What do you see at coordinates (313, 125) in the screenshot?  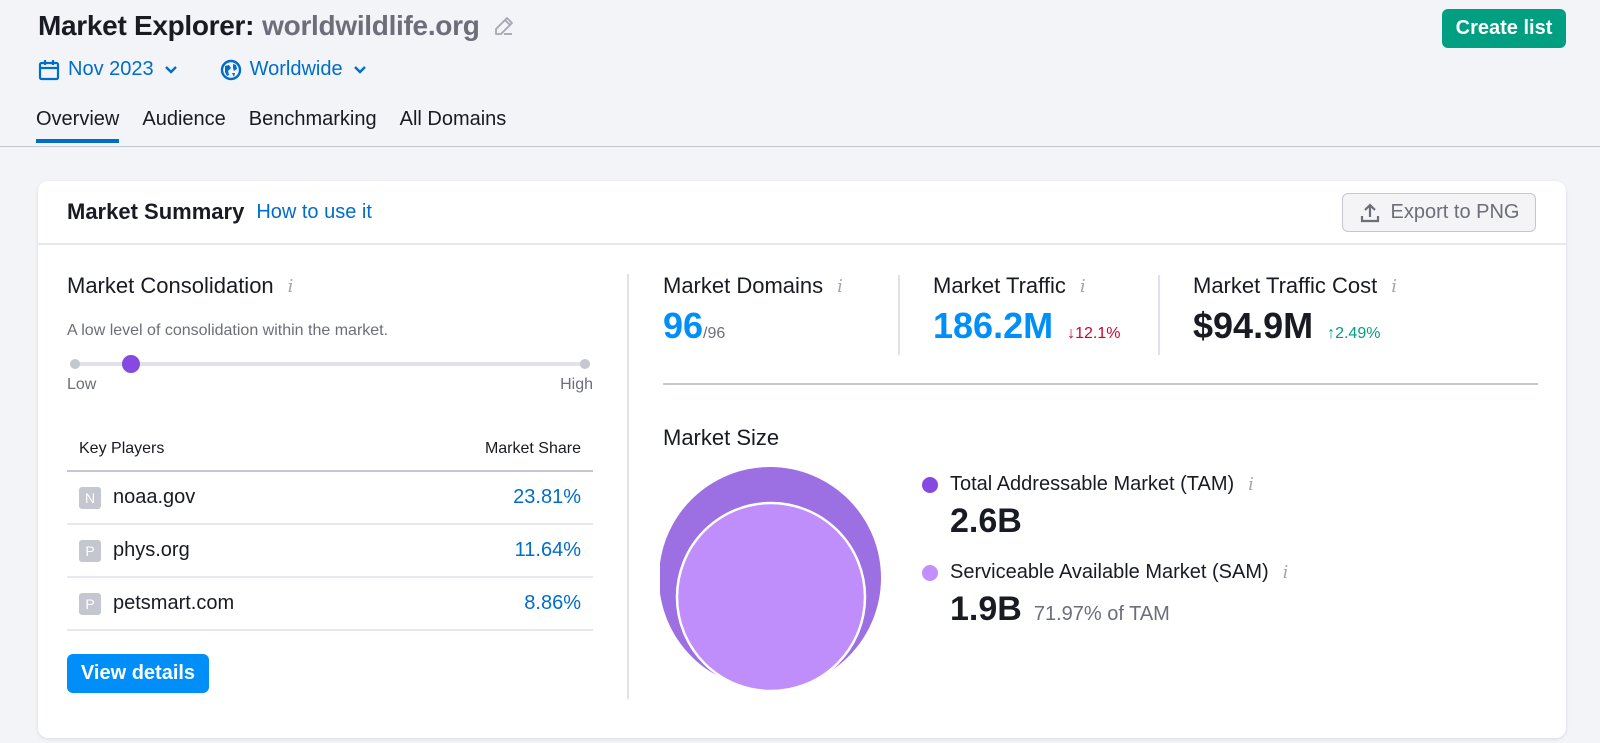 I see `tab-benchmarking: Benchmarking` at bounding box center [313, 125].